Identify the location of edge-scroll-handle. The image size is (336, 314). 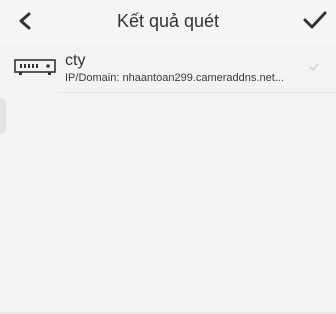
(3, 116).